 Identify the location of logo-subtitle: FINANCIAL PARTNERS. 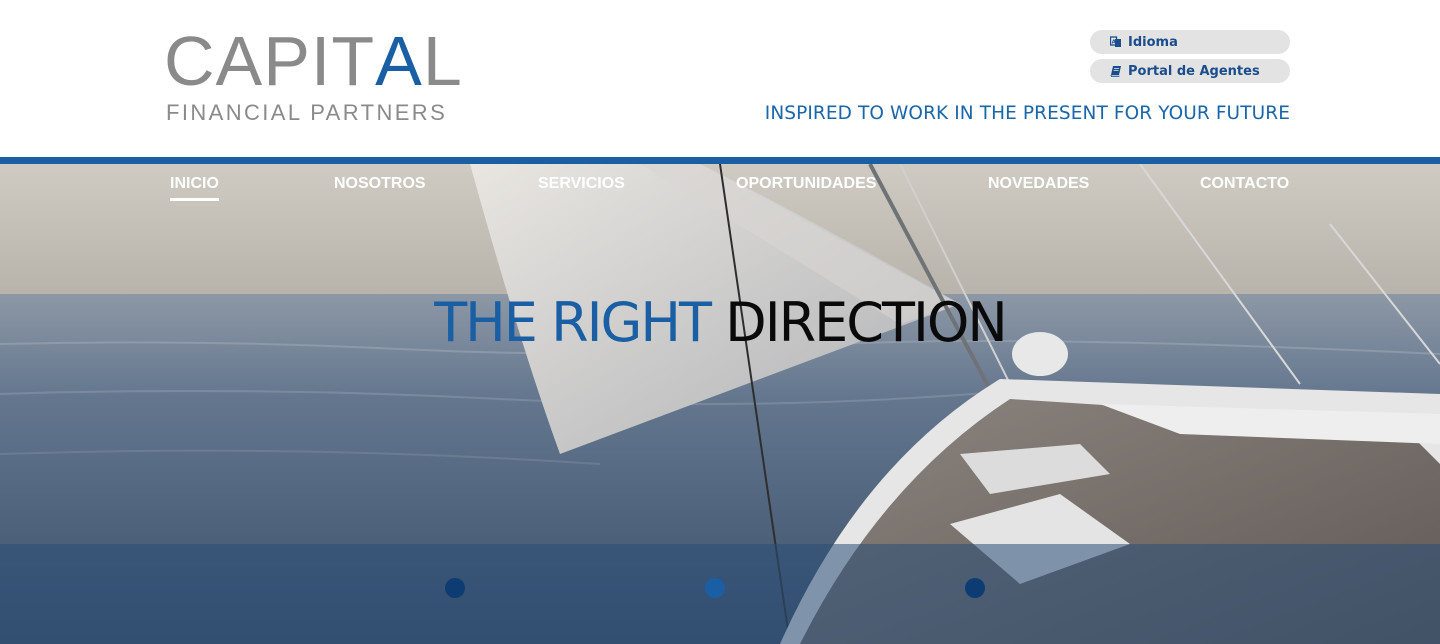
(307, 112).